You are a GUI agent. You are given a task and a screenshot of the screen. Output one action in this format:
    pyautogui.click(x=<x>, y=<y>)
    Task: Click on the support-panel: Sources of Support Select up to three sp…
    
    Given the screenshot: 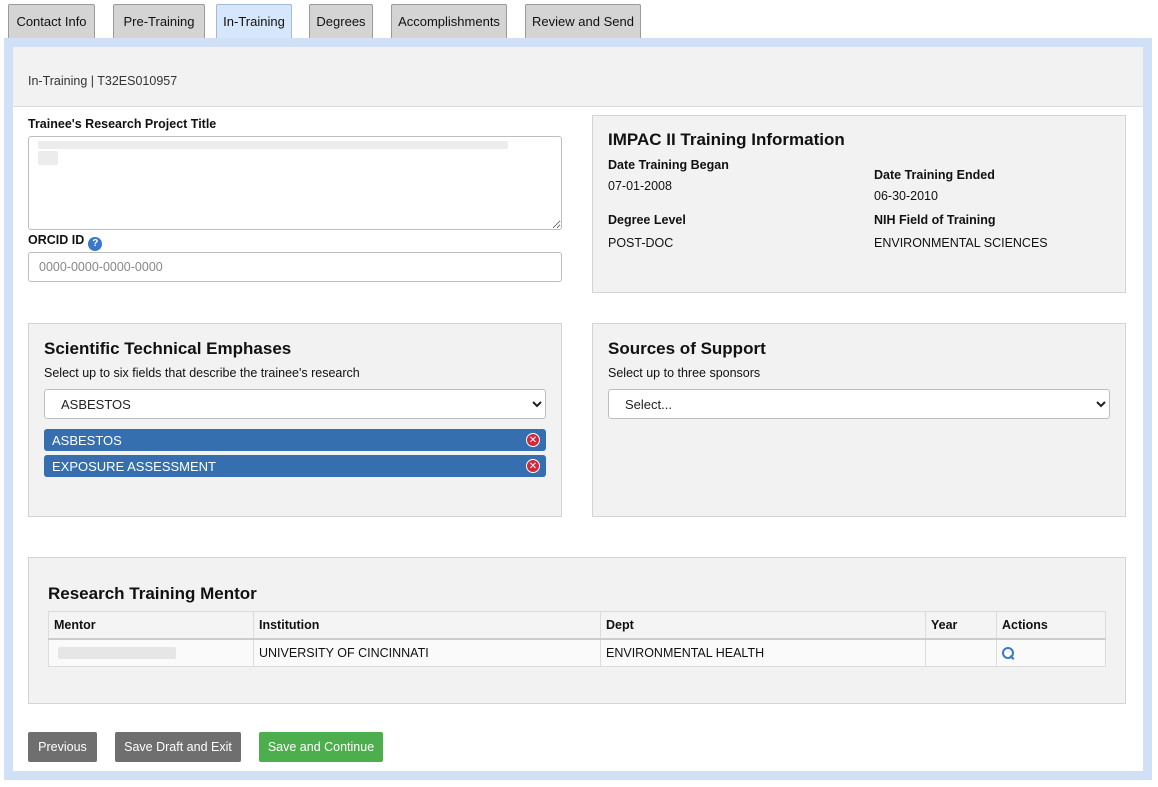 What is the action you would take?
    pyautogui.click(x=859, y=420)
    